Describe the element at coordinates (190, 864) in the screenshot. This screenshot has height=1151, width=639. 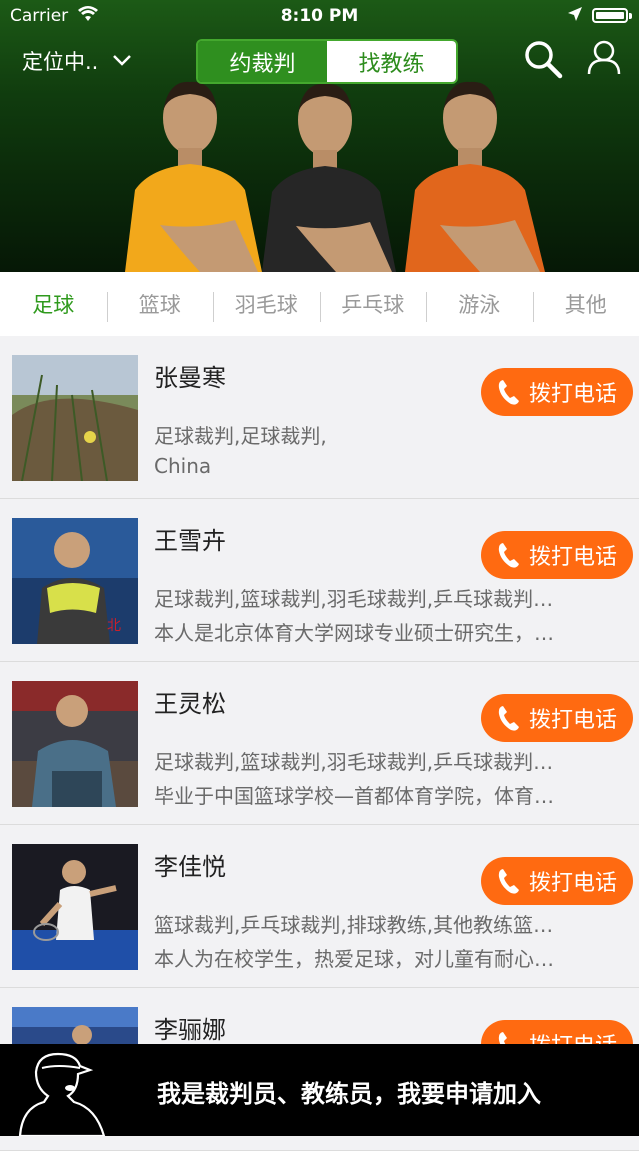
I see `person-name: 李佳悦` at that location.